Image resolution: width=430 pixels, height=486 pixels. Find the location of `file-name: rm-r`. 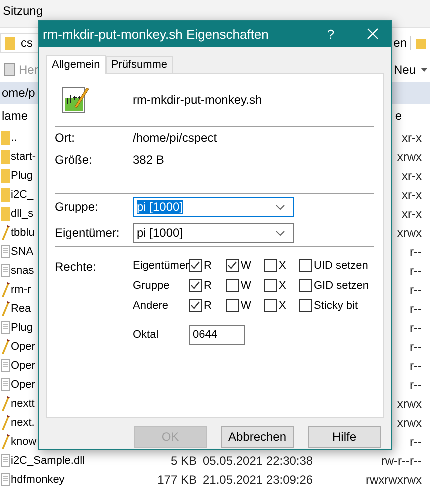

file-name: rm-r is located at coordinates (21, 290).